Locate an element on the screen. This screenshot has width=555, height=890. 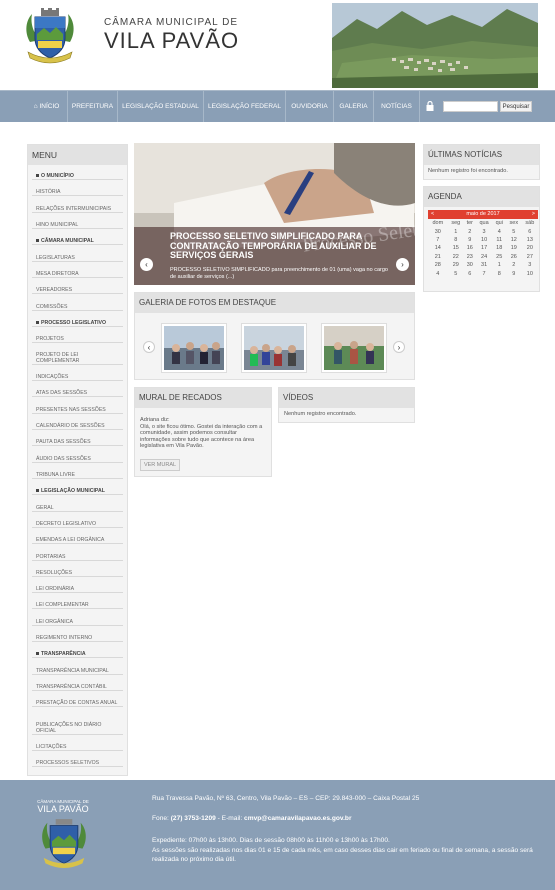
calendar-day: 17 is located at coordinates (484, 248).